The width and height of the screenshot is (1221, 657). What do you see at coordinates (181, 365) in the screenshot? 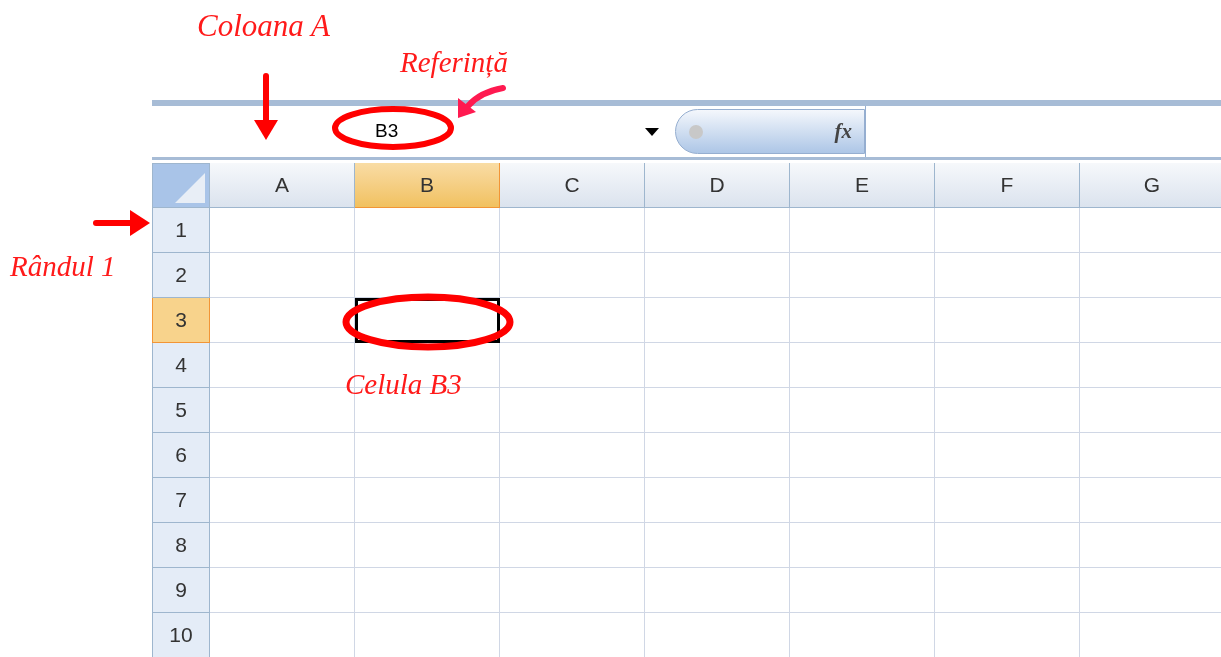
I see `row-header: 4` at bounding box center [181, 365].